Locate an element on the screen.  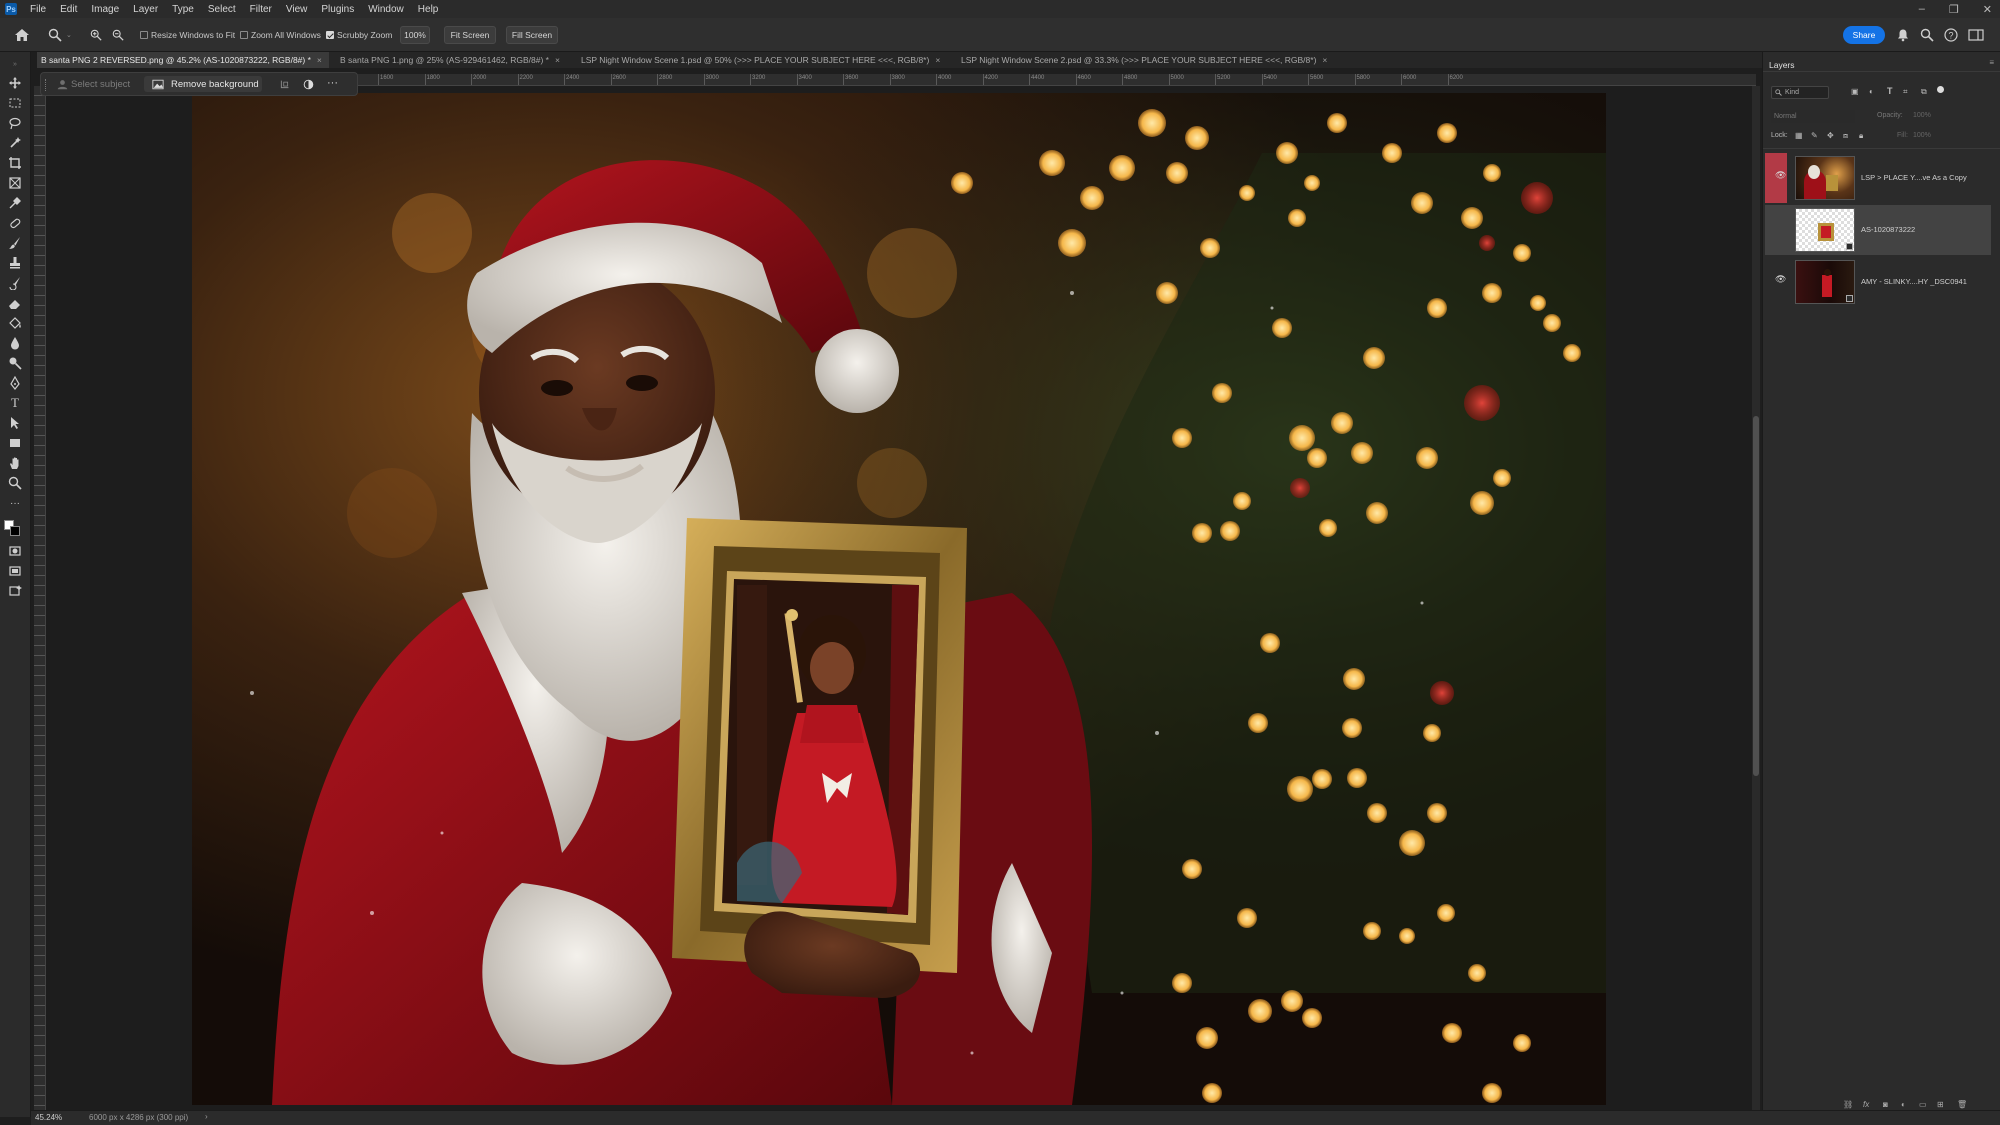
search-icon is located at coordinates (1927, 35).